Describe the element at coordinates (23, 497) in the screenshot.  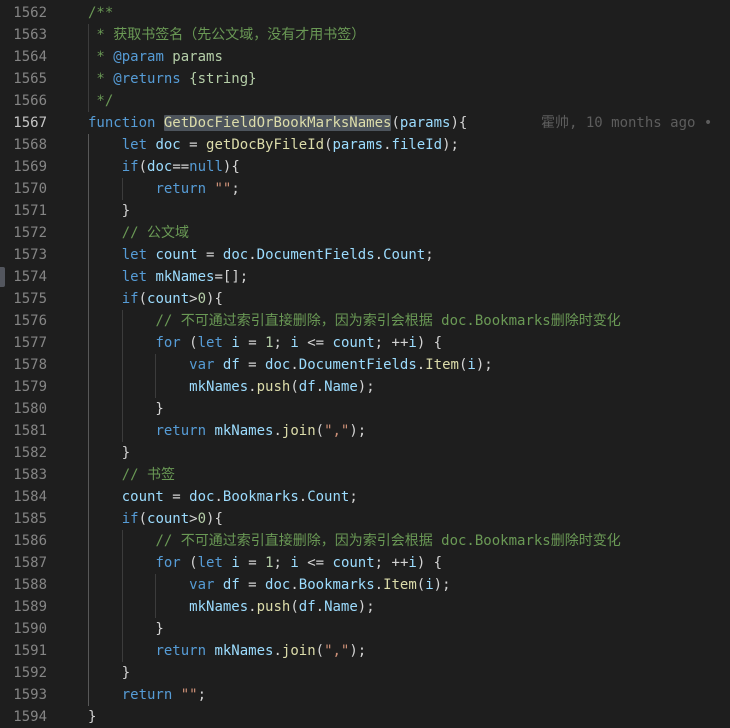
I see `line-number: 1584` at that location.